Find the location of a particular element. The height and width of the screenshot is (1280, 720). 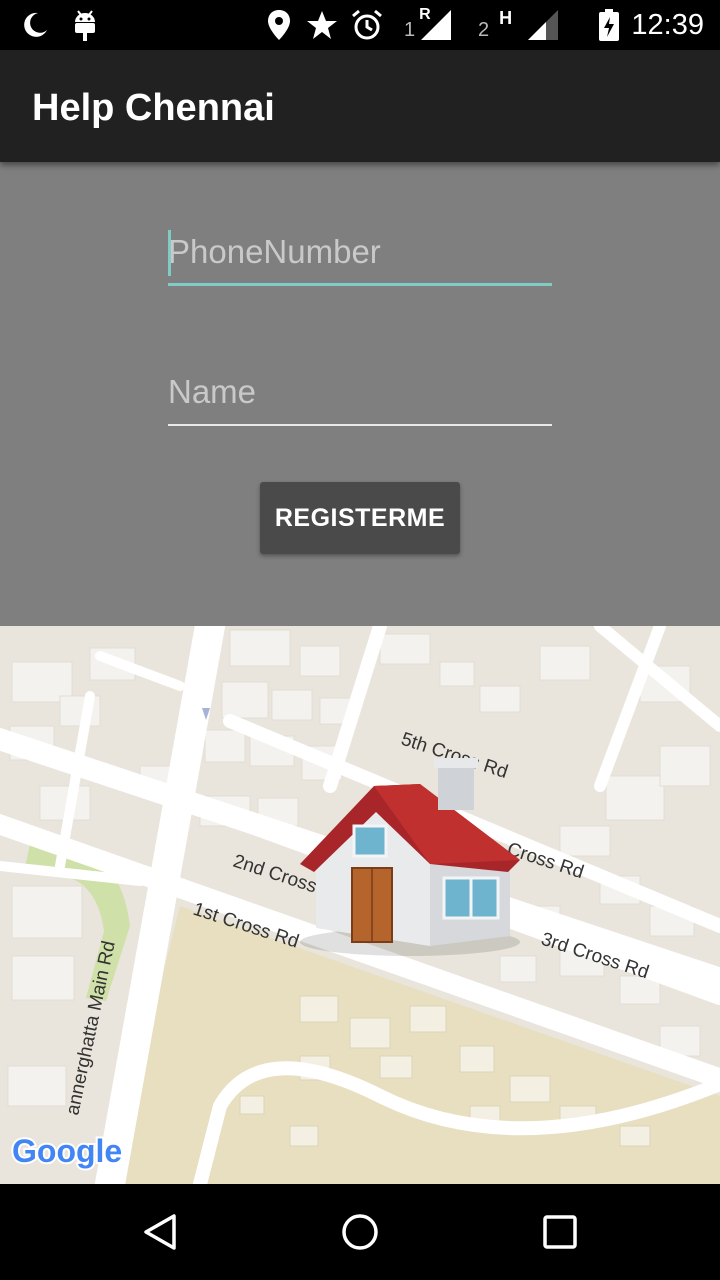

signal-icon is located at coordinates (436, 25).